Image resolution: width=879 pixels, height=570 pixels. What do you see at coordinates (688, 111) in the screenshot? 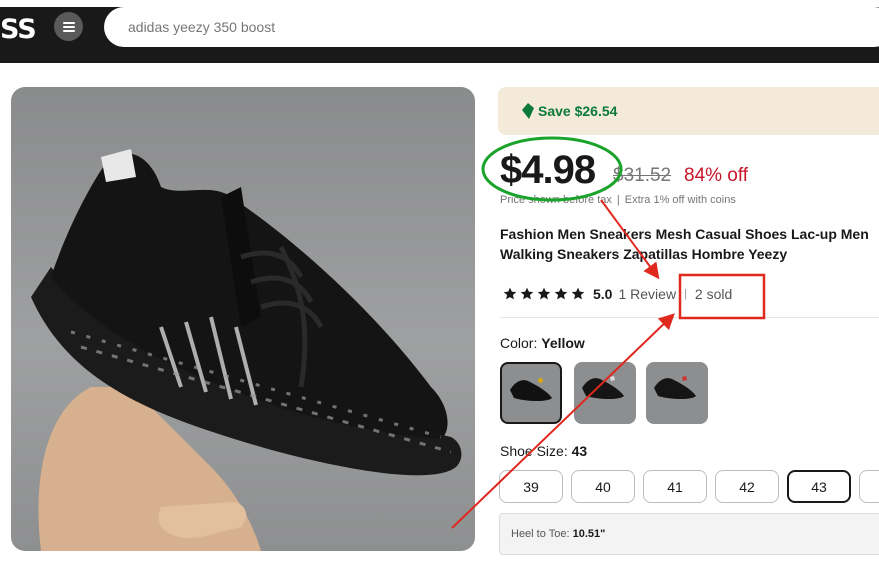
I see `savings-banner: Save $26.54` at bounding box center [688, 111].